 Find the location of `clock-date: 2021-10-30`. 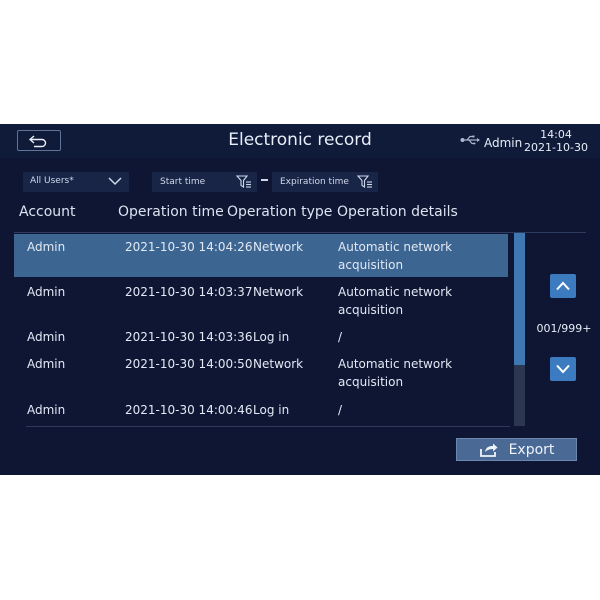

clock-date: 2021-10-30 is located at coordinates (556, 147).